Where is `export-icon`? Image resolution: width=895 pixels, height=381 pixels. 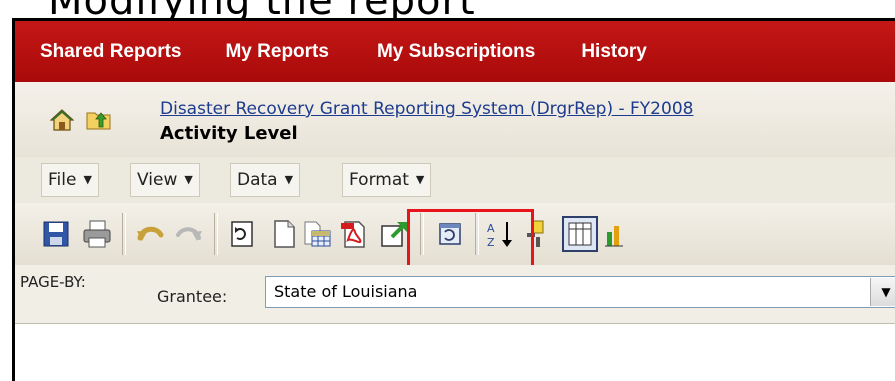 export-icon is located at coordinates (395, 234).